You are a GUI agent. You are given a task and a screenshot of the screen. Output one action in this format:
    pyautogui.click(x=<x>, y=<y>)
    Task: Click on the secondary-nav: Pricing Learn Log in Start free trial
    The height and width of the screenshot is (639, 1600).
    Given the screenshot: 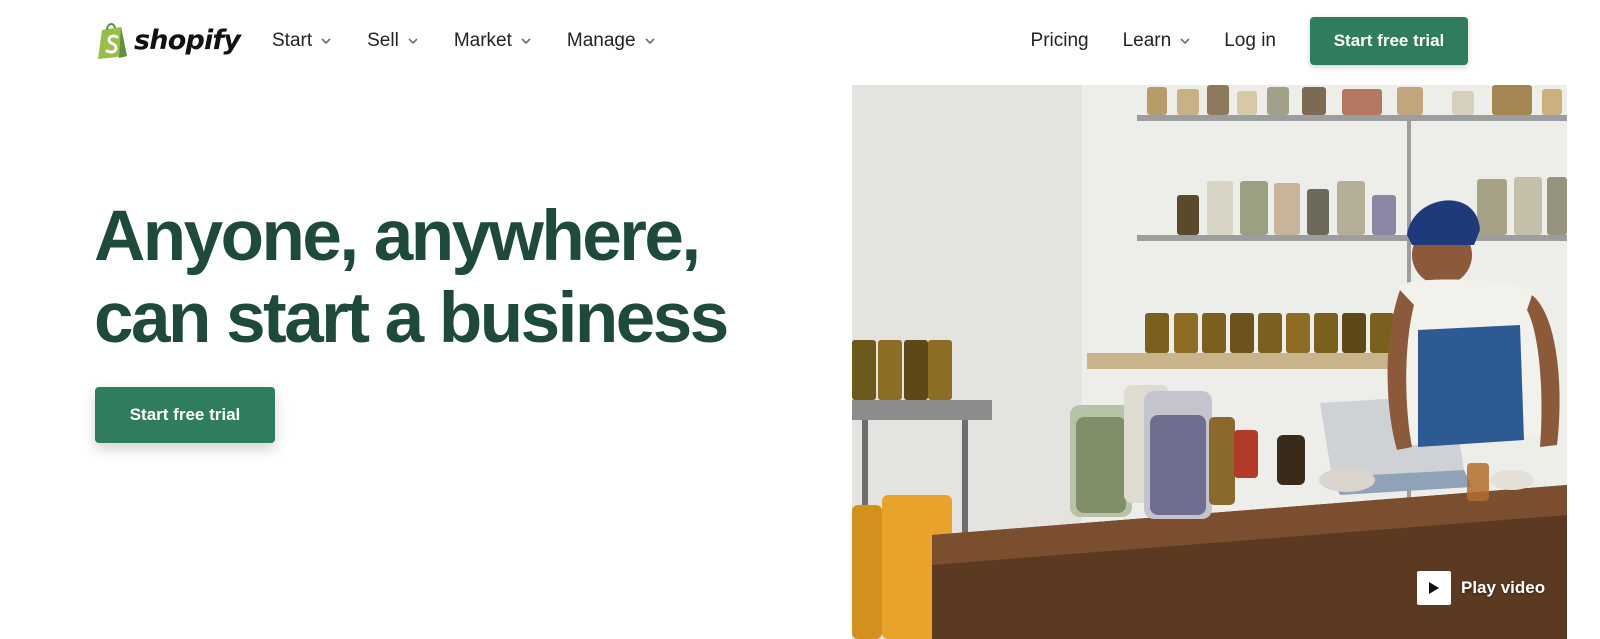 What is the action you would take?
    pyautogui.click(x=1249, y=41)
    